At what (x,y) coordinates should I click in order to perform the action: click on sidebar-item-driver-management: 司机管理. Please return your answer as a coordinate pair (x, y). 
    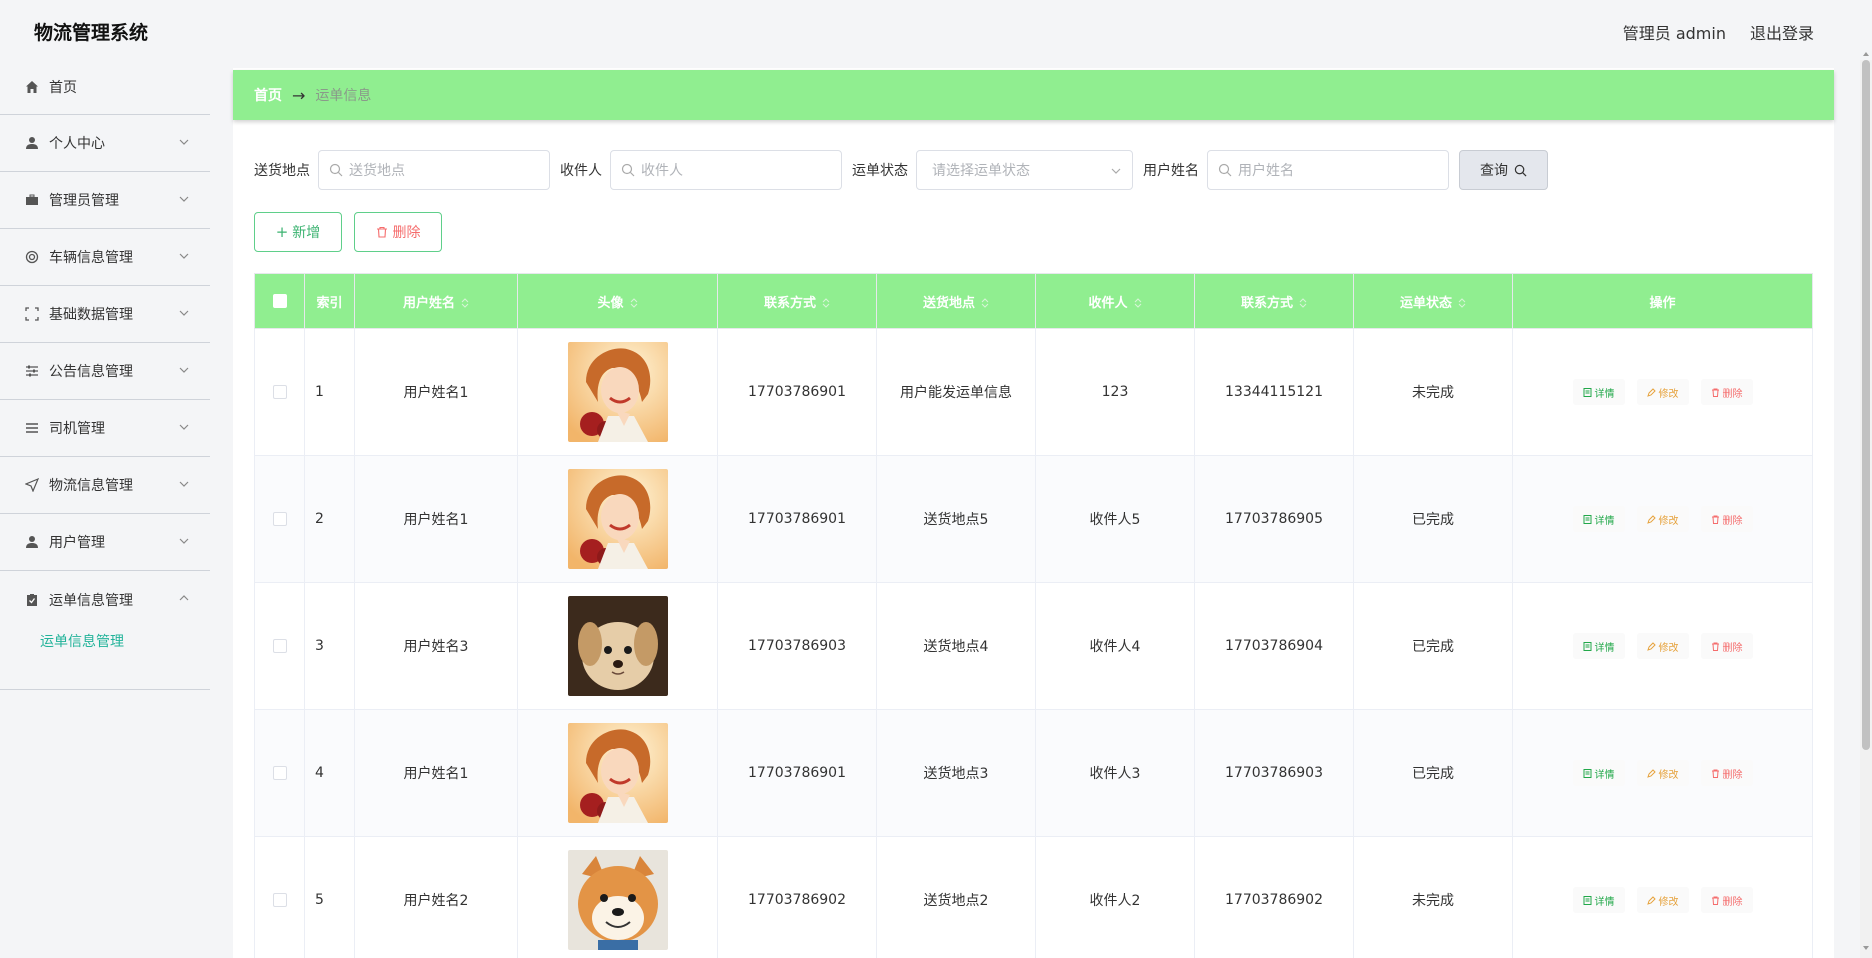
    Looking at the image, I should click on (105, 428).